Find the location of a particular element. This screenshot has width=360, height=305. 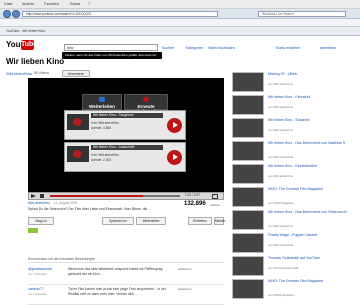

video-count: 56 Videos is located at coordinates (42, 73).